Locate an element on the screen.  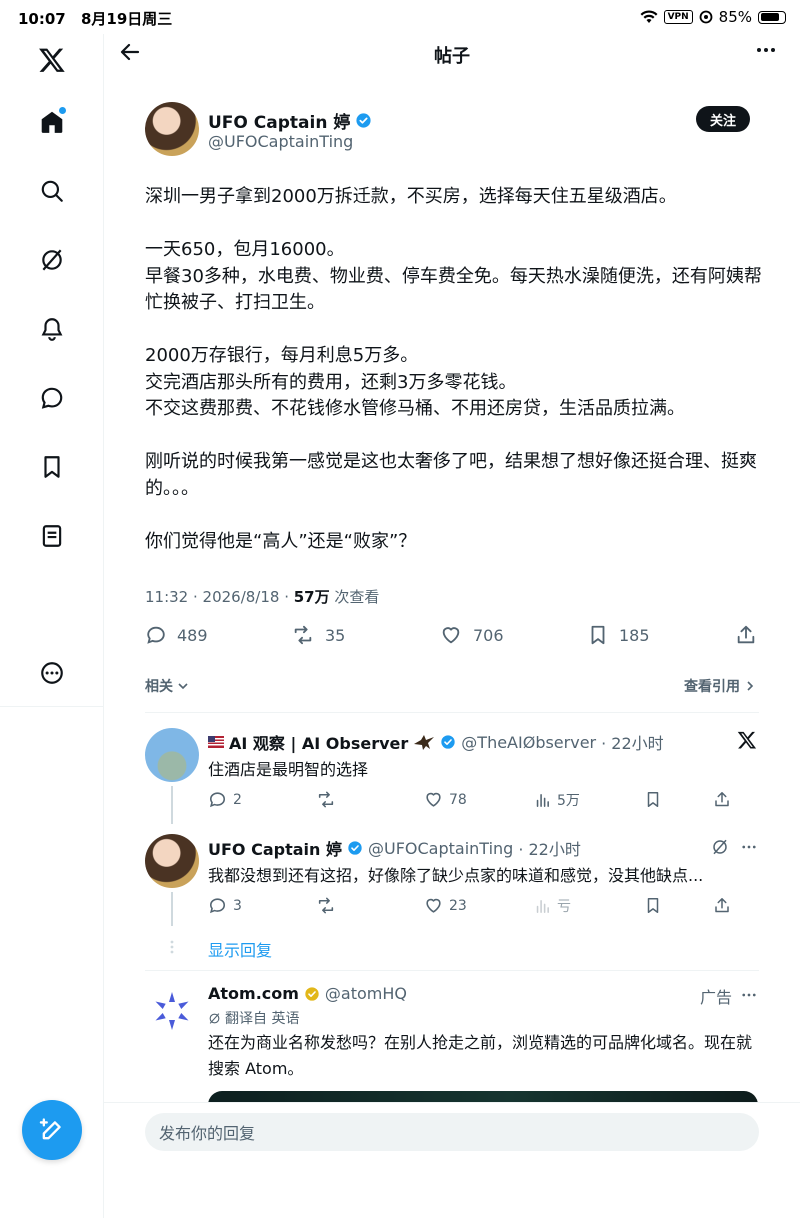
bookmark-button: 185 is located at coordinates (618, 635).